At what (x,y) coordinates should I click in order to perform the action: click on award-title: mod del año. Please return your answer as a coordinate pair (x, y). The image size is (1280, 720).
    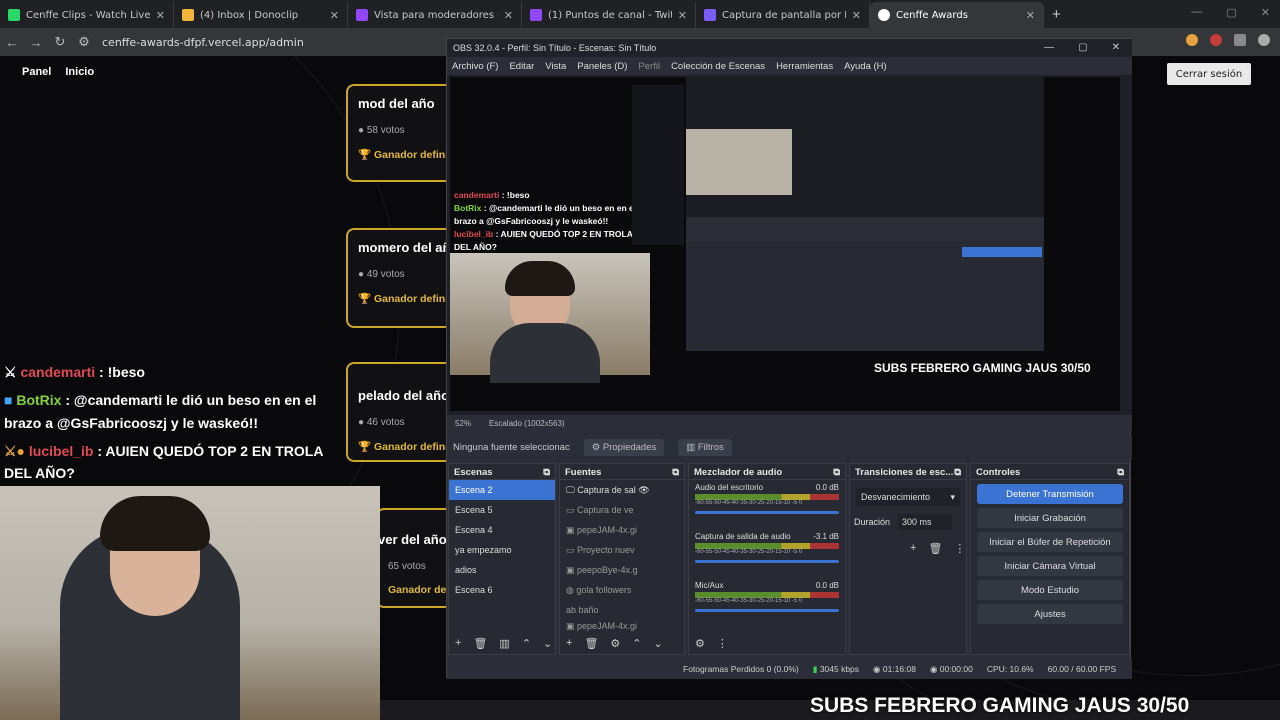
    Looking at the image, I should click on (396, 103).